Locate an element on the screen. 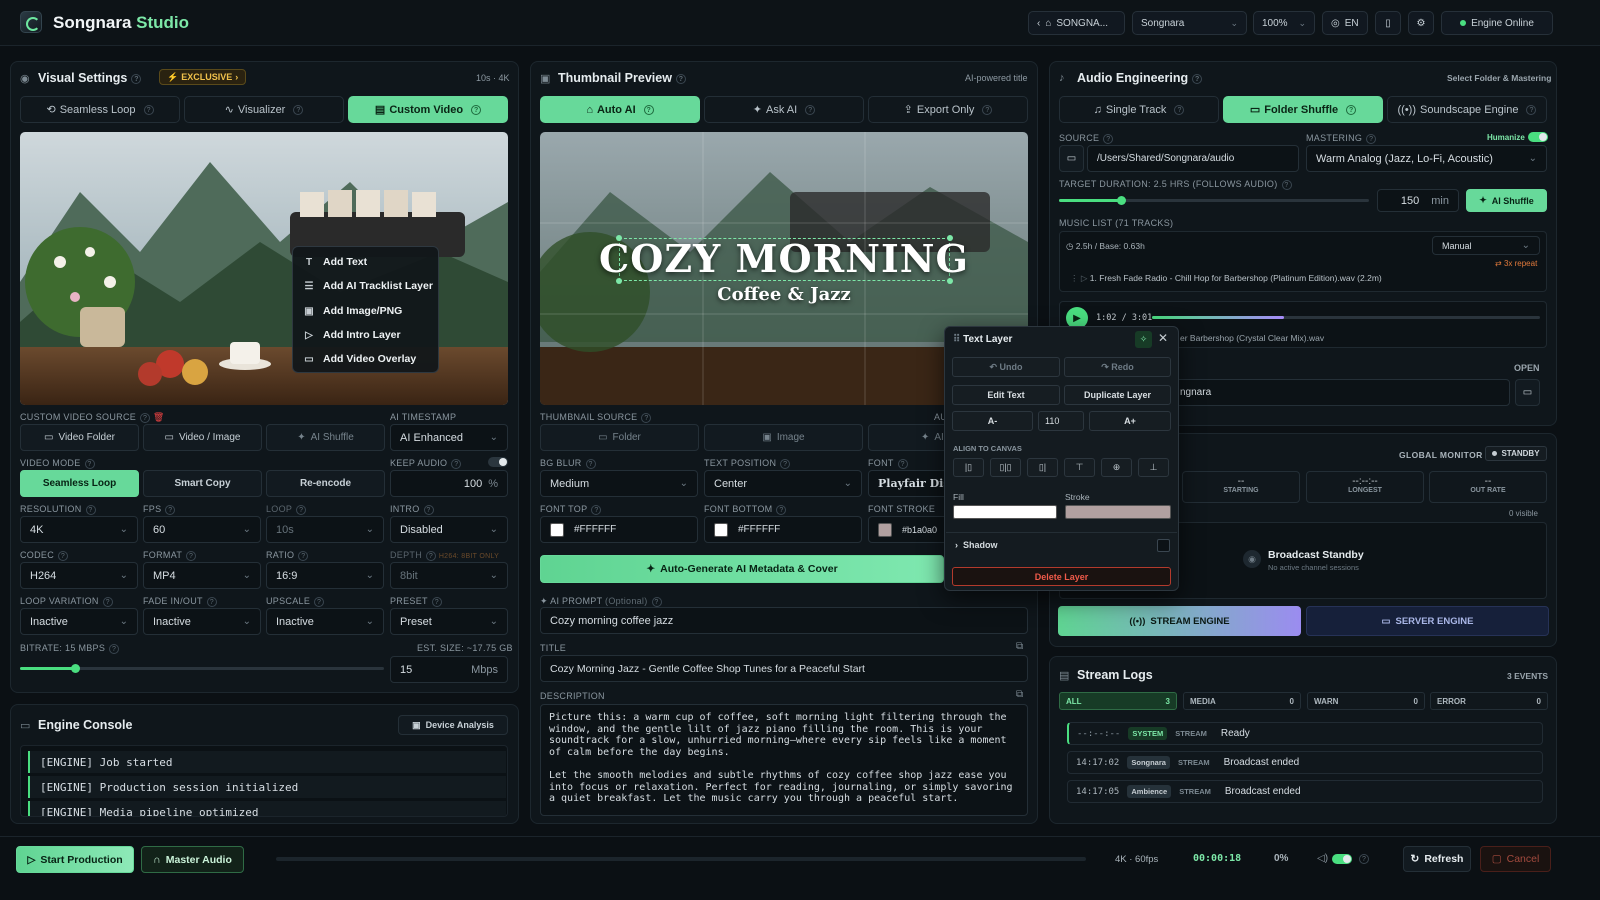  video-folder-button: ▭ Video Folder is located at coordinates (79, 437).